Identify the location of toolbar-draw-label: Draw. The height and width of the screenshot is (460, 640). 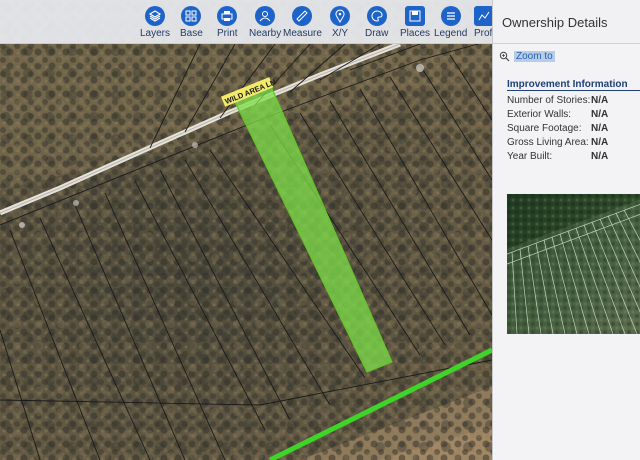
(377, 33).